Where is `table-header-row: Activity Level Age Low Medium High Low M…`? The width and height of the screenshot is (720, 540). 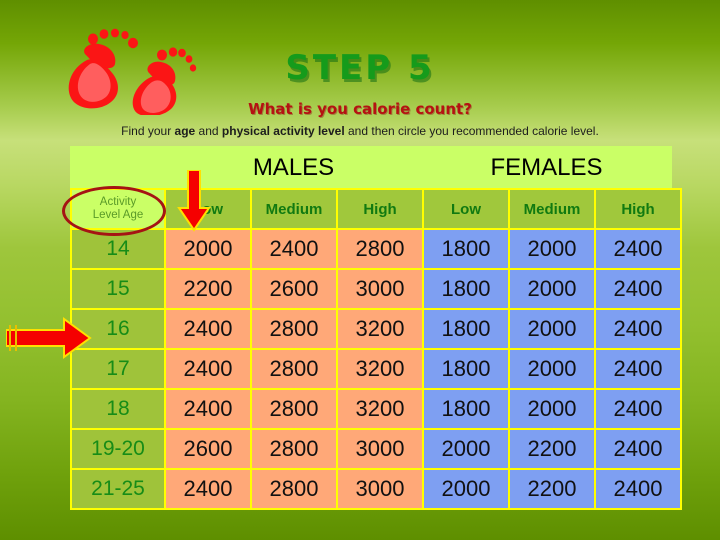 table-header-row: Activity Level Age Low Medium High Low M… is located at coordinates (376, 209).